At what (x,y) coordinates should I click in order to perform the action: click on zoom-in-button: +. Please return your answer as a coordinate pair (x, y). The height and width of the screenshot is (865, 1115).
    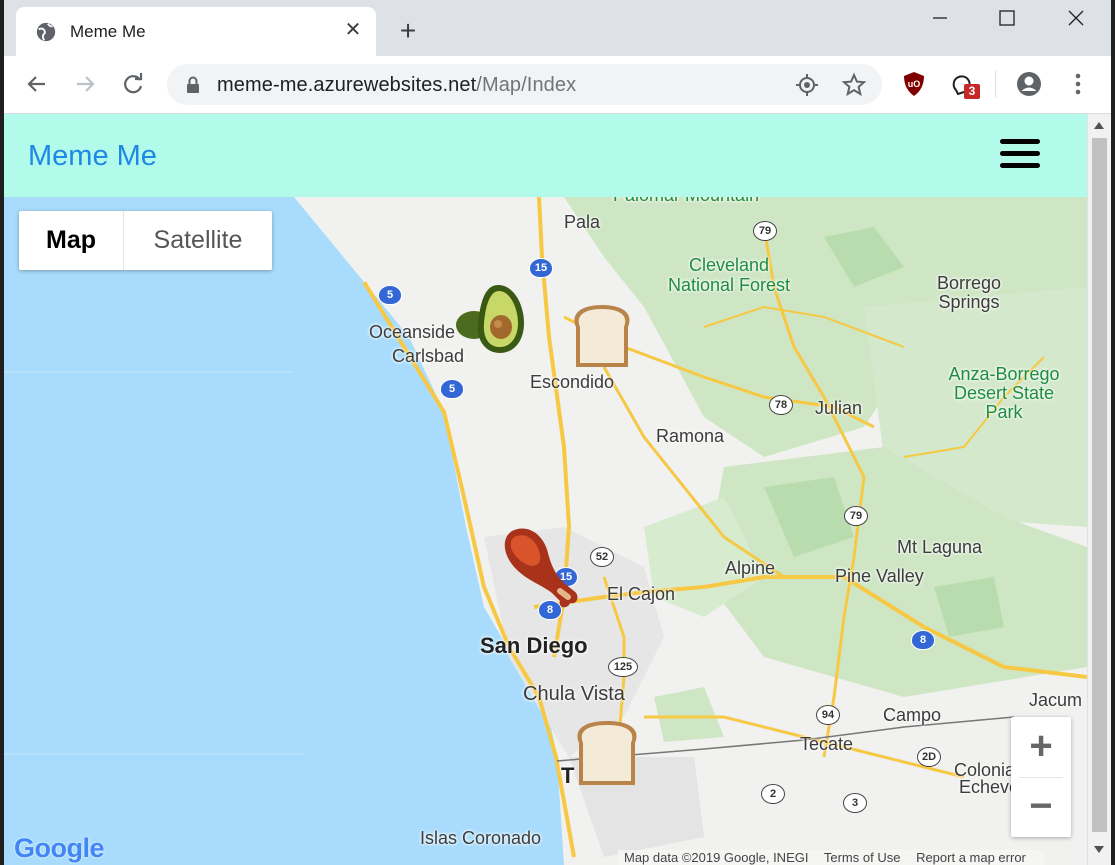
    Looking at the image, I should click on (1041, 747).